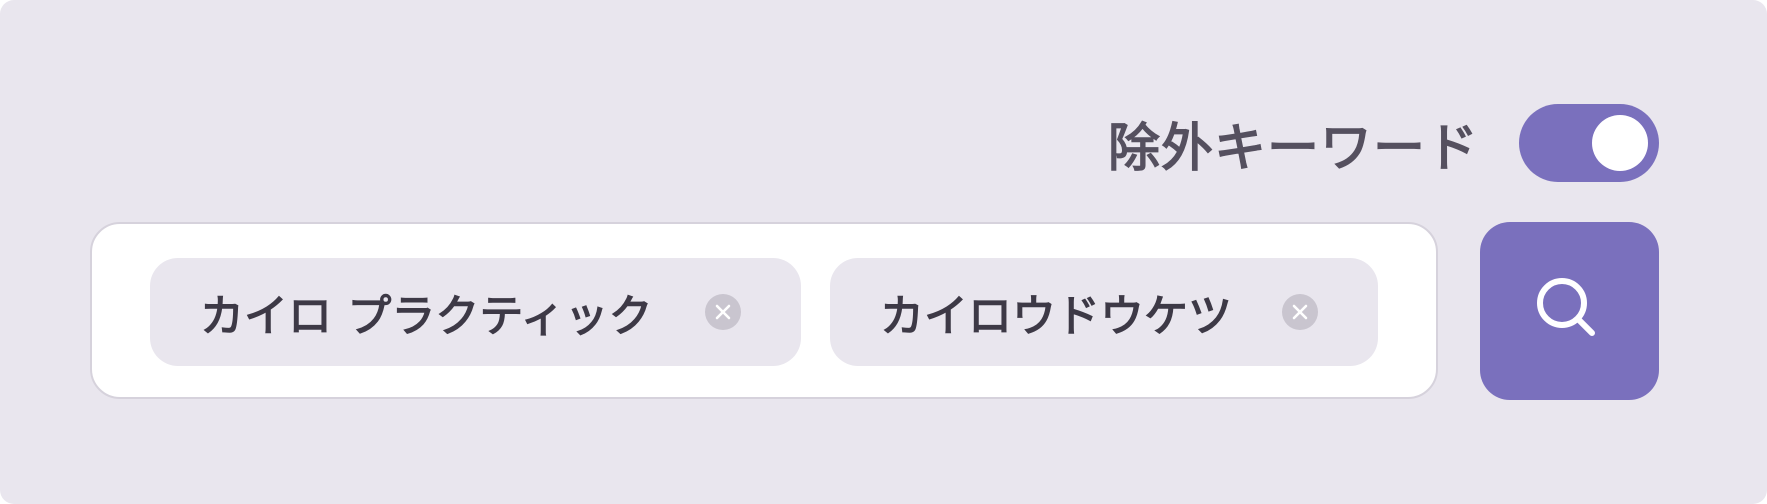  What do you see at coordinates (1293, 148) in the screenshot?
I see `exclude-keyword-label: 除外キーワード` at bounding box center [1293, 148].